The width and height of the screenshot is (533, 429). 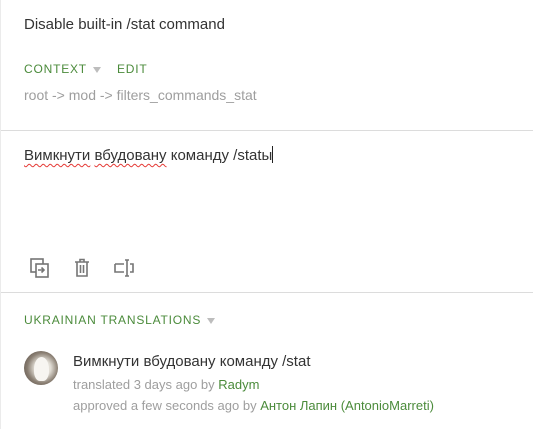 I want to click on translations-section-label: UKRAINIAN TRANSLATIONS, so click(x=113, y=320).